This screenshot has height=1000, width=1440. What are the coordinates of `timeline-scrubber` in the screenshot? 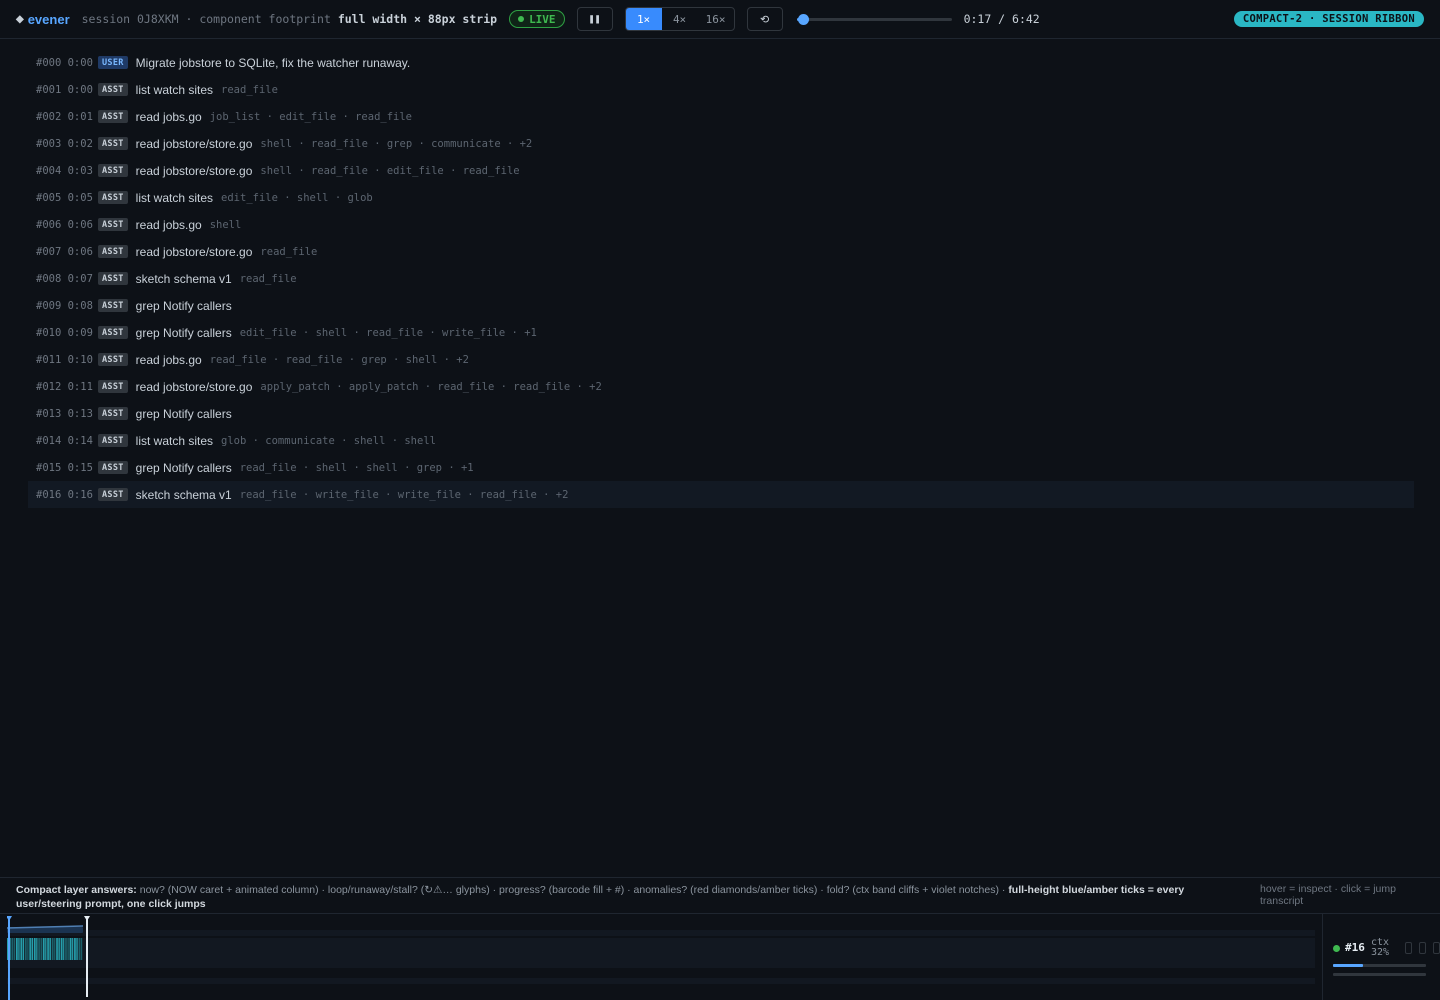 It's located at (874, 19).